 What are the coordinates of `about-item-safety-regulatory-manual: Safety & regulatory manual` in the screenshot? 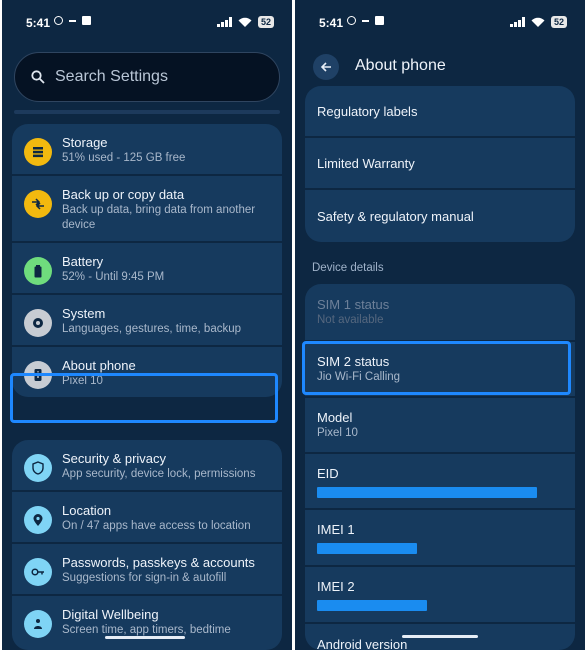 It's located at (440, 216).